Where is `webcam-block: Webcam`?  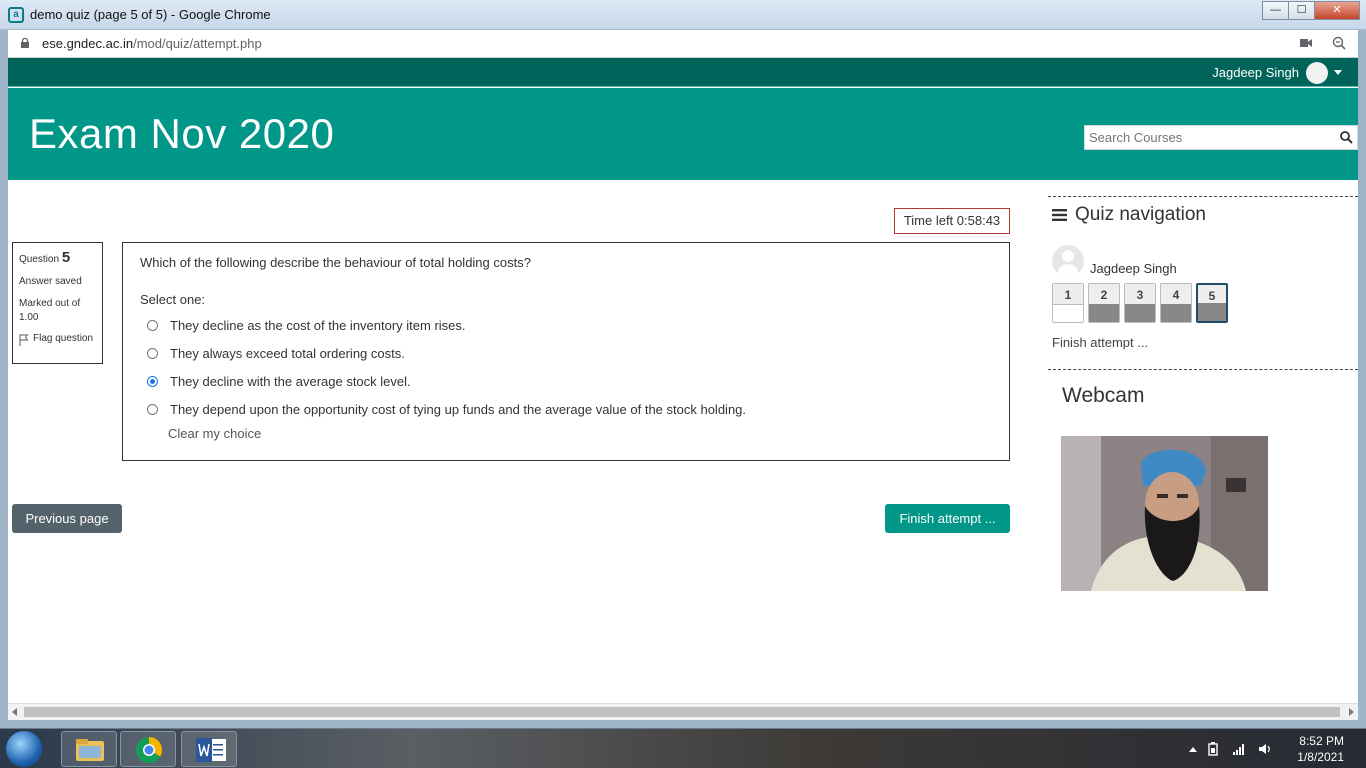
webcam-block: Webcam is located at coordinates (1203, 519).